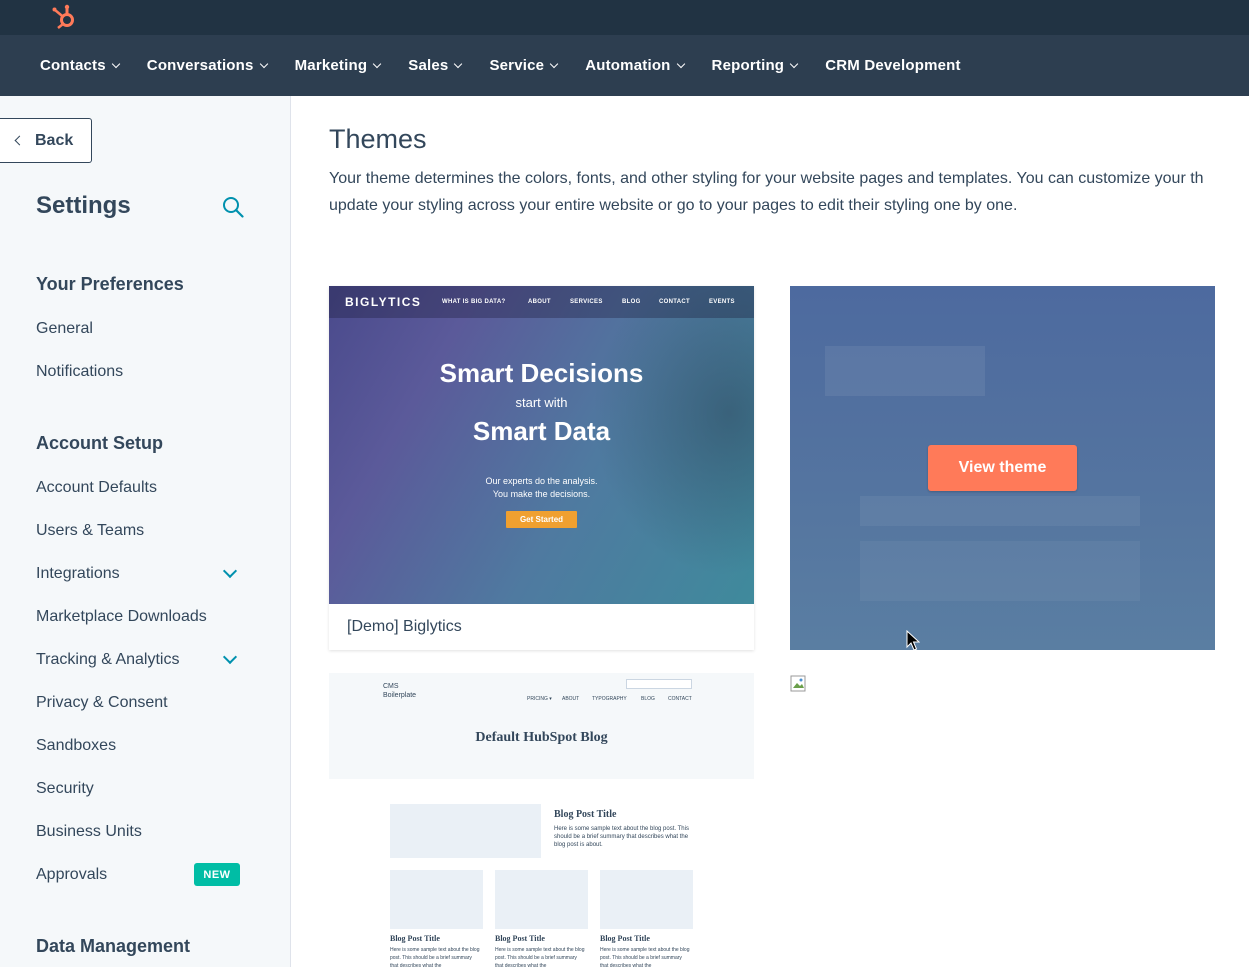 The image size is (1249, 967). Describe the element at coordinates (722, 302) in the screenshot. I see `preview-nav-item: EVENTS` at that location.